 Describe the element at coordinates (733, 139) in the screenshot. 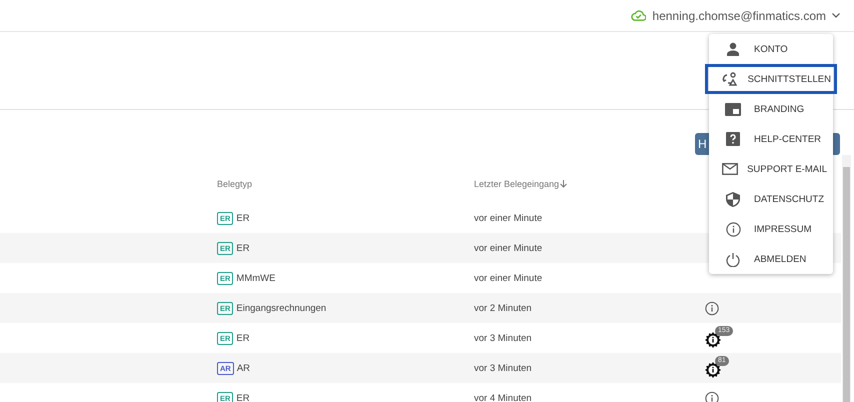

I see `help-icon` at that location.